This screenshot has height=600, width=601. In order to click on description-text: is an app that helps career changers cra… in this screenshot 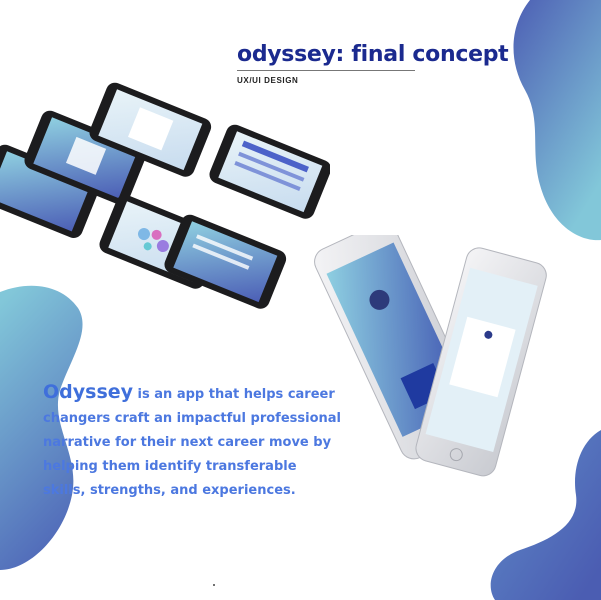, I will do `click(192, 442)`.